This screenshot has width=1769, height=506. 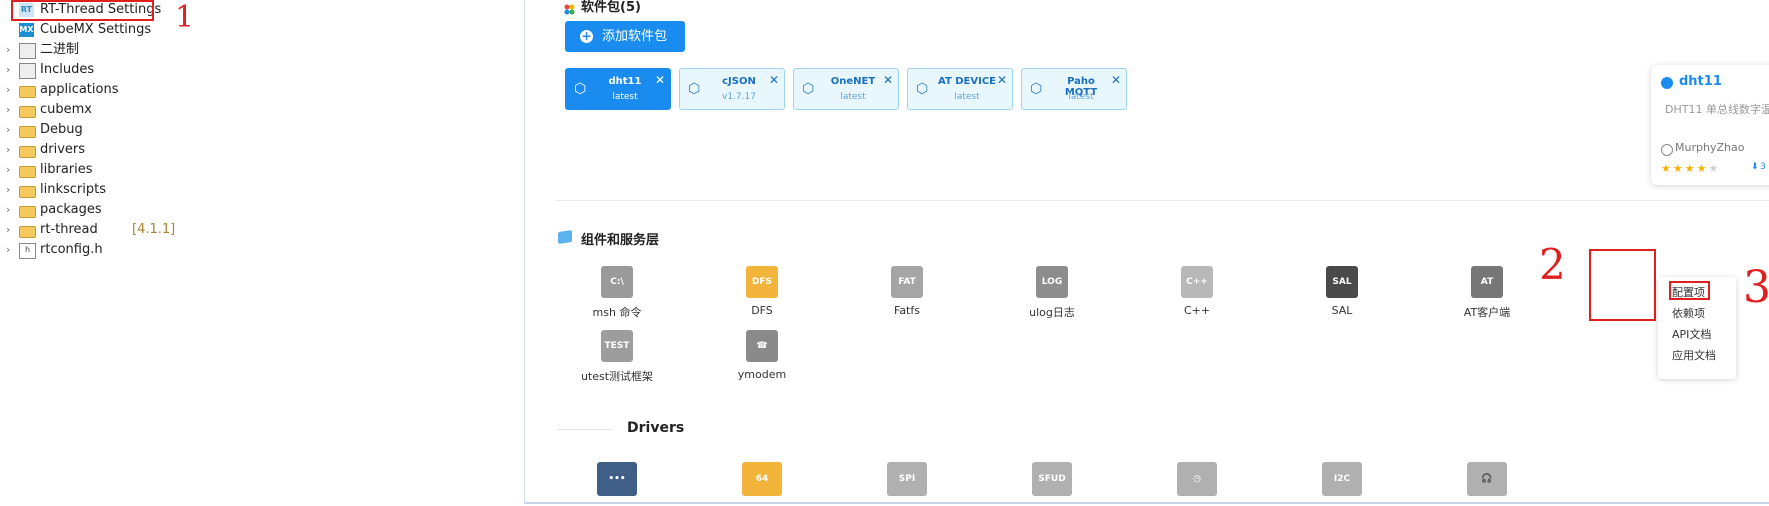 What do you see at coordinates (762, 282) in the screenshot?
I see `dfs-folder-icon: DFS` at bounding box center [762, 282].